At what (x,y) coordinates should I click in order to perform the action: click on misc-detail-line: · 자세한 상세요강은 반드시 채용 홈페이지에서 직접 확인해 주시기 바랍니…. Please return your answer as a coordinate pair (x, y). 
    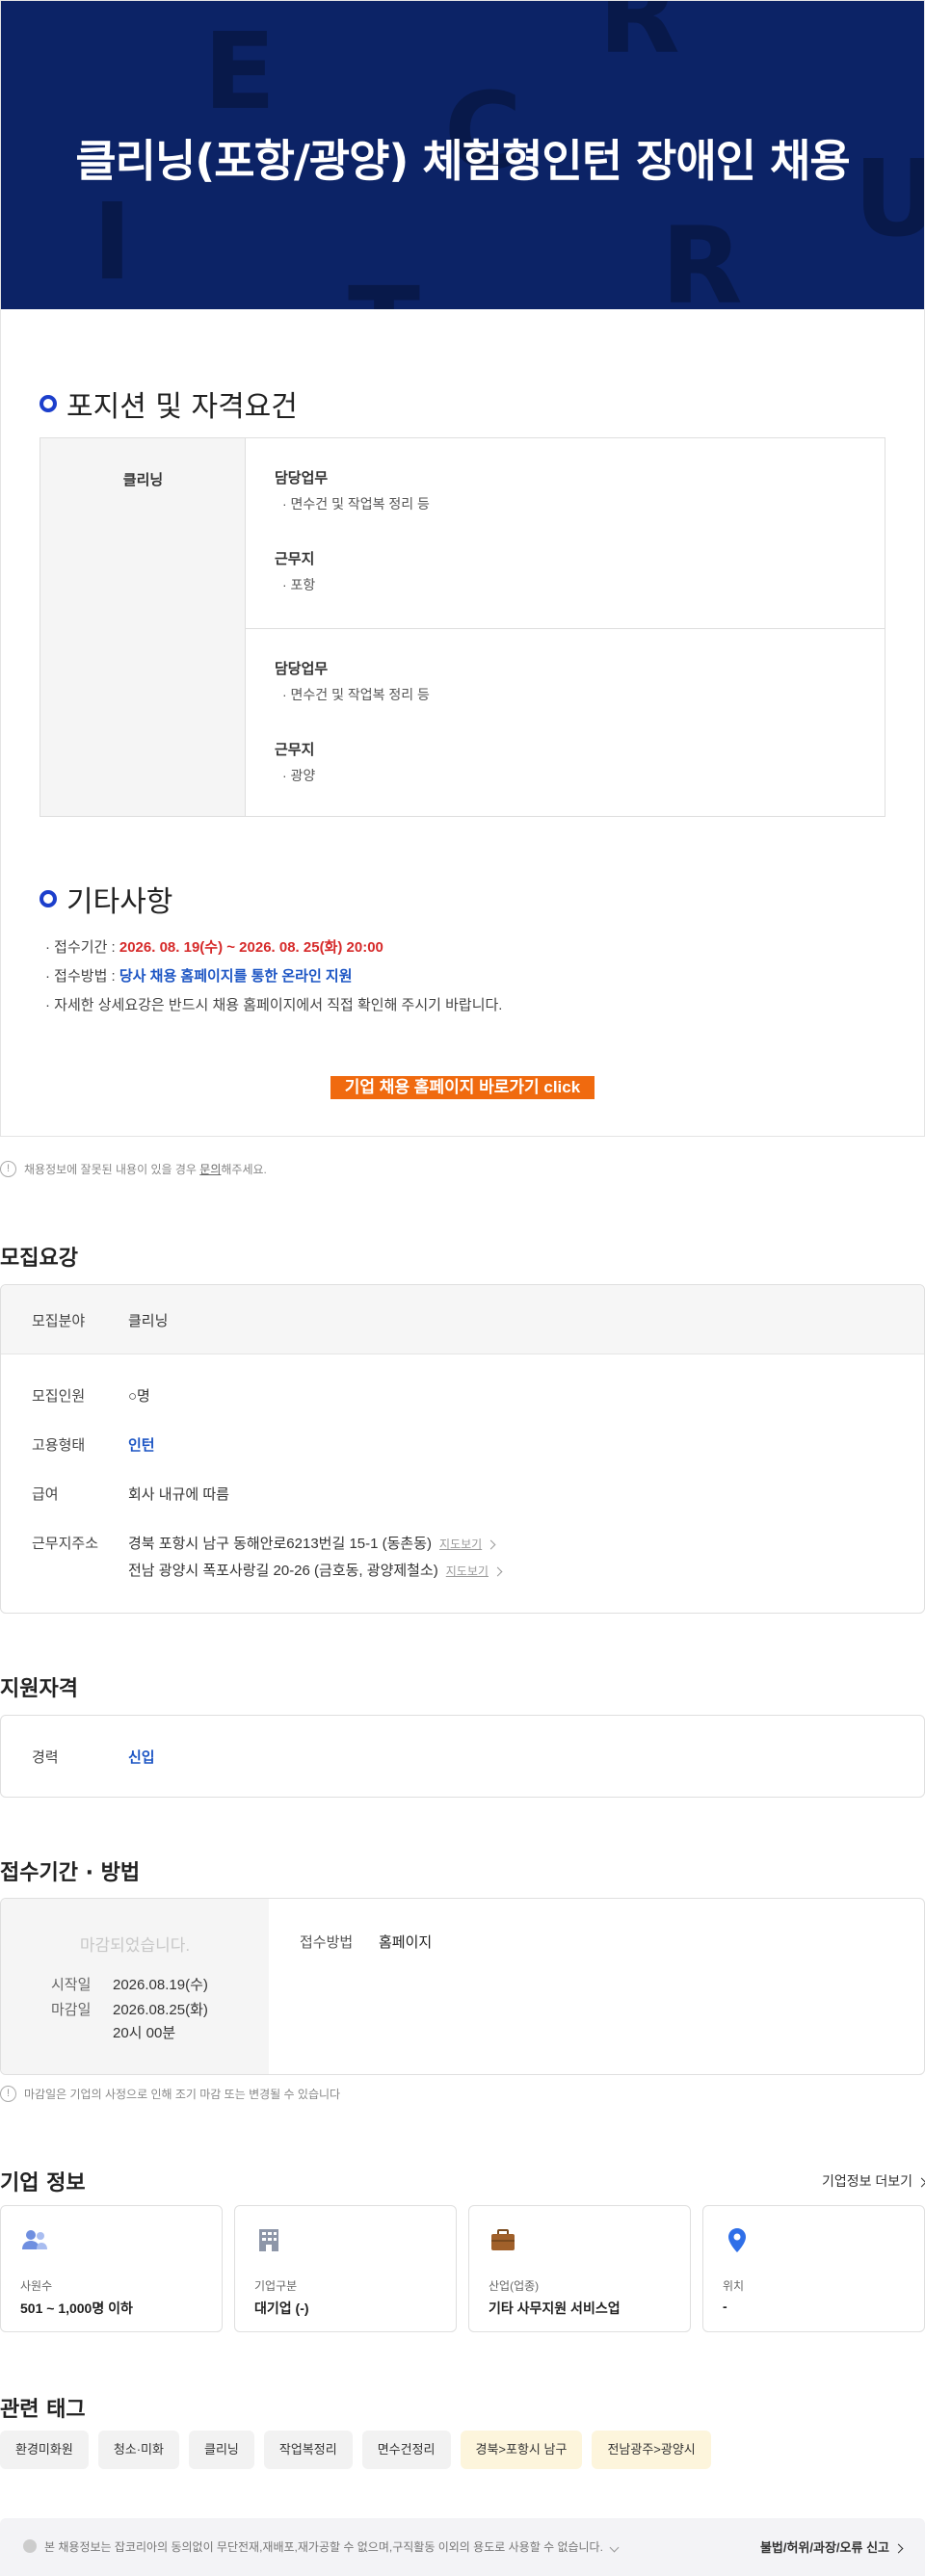
    Looking at the image, I should click on (274, 1005).